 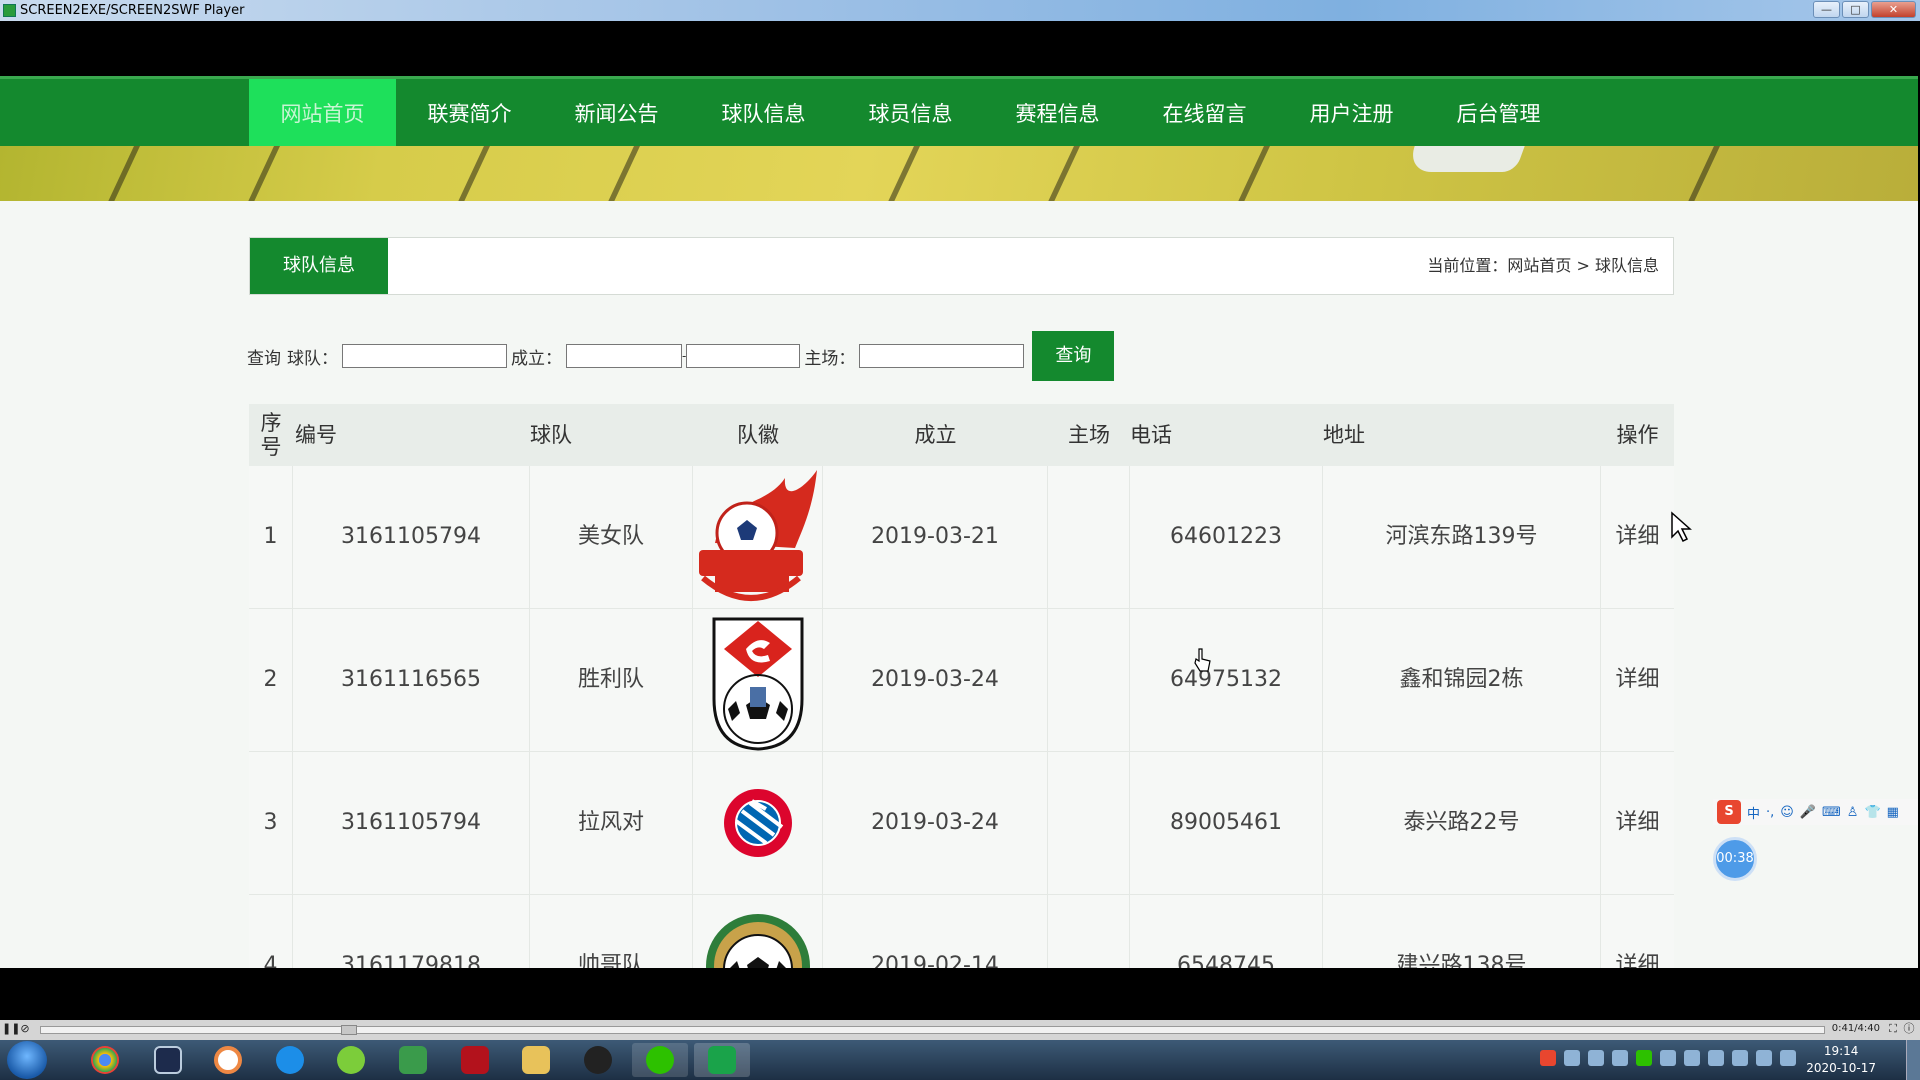 I want to click on nav-item-players: 球员信息, so click(x=910, y=114).